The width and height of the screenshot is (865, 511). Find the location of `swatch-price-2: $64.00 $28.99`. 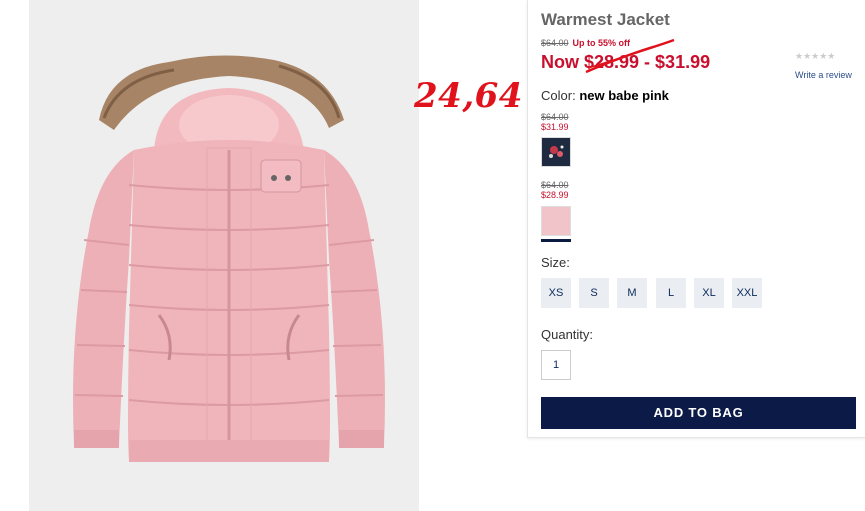

swatch-price-2: $64.00 $28.99 is located at coordinates (555, 190).